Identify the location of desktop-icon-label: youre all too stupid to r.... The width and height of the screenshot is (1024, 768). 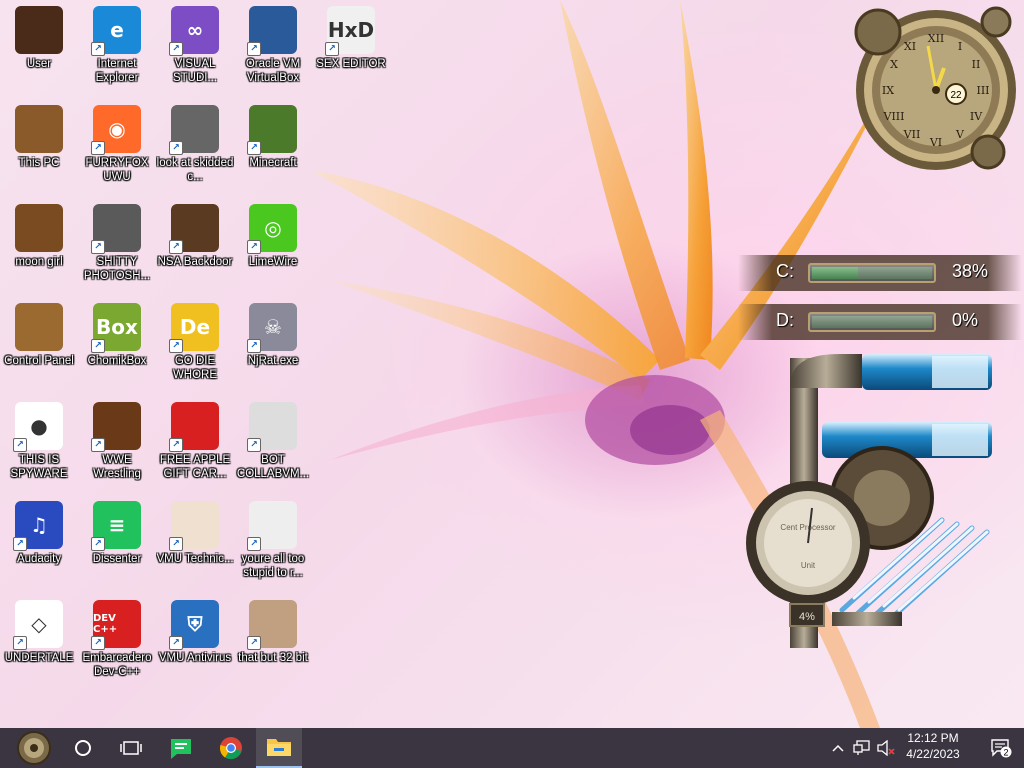
(273, 566).